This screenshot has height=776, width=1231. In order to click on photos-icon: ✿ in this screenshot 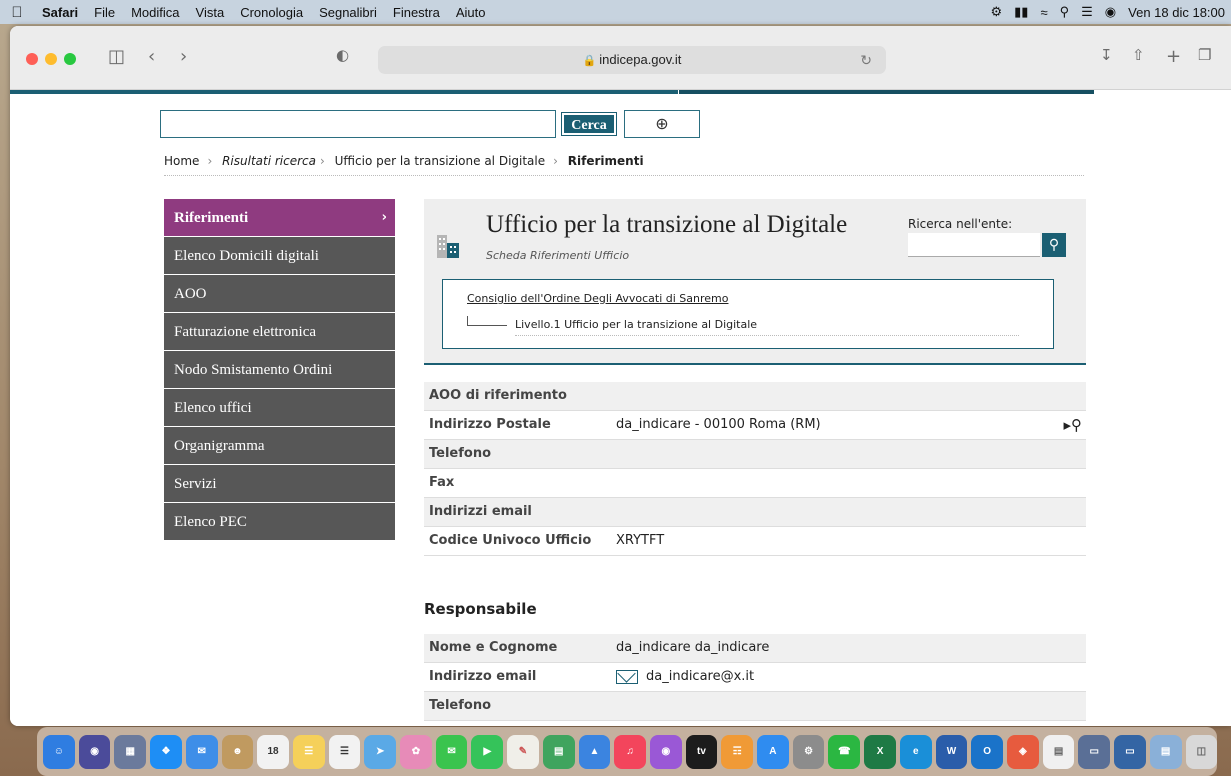, I will do `click(416, 751)`.